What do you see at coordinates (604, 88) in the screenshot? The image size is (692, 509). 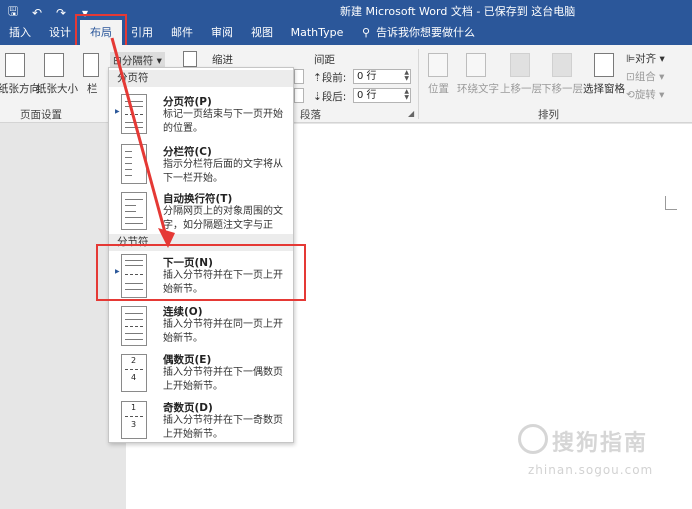 I see `selection-pane-button: 选择窗格` at bounding box center [604, 88].